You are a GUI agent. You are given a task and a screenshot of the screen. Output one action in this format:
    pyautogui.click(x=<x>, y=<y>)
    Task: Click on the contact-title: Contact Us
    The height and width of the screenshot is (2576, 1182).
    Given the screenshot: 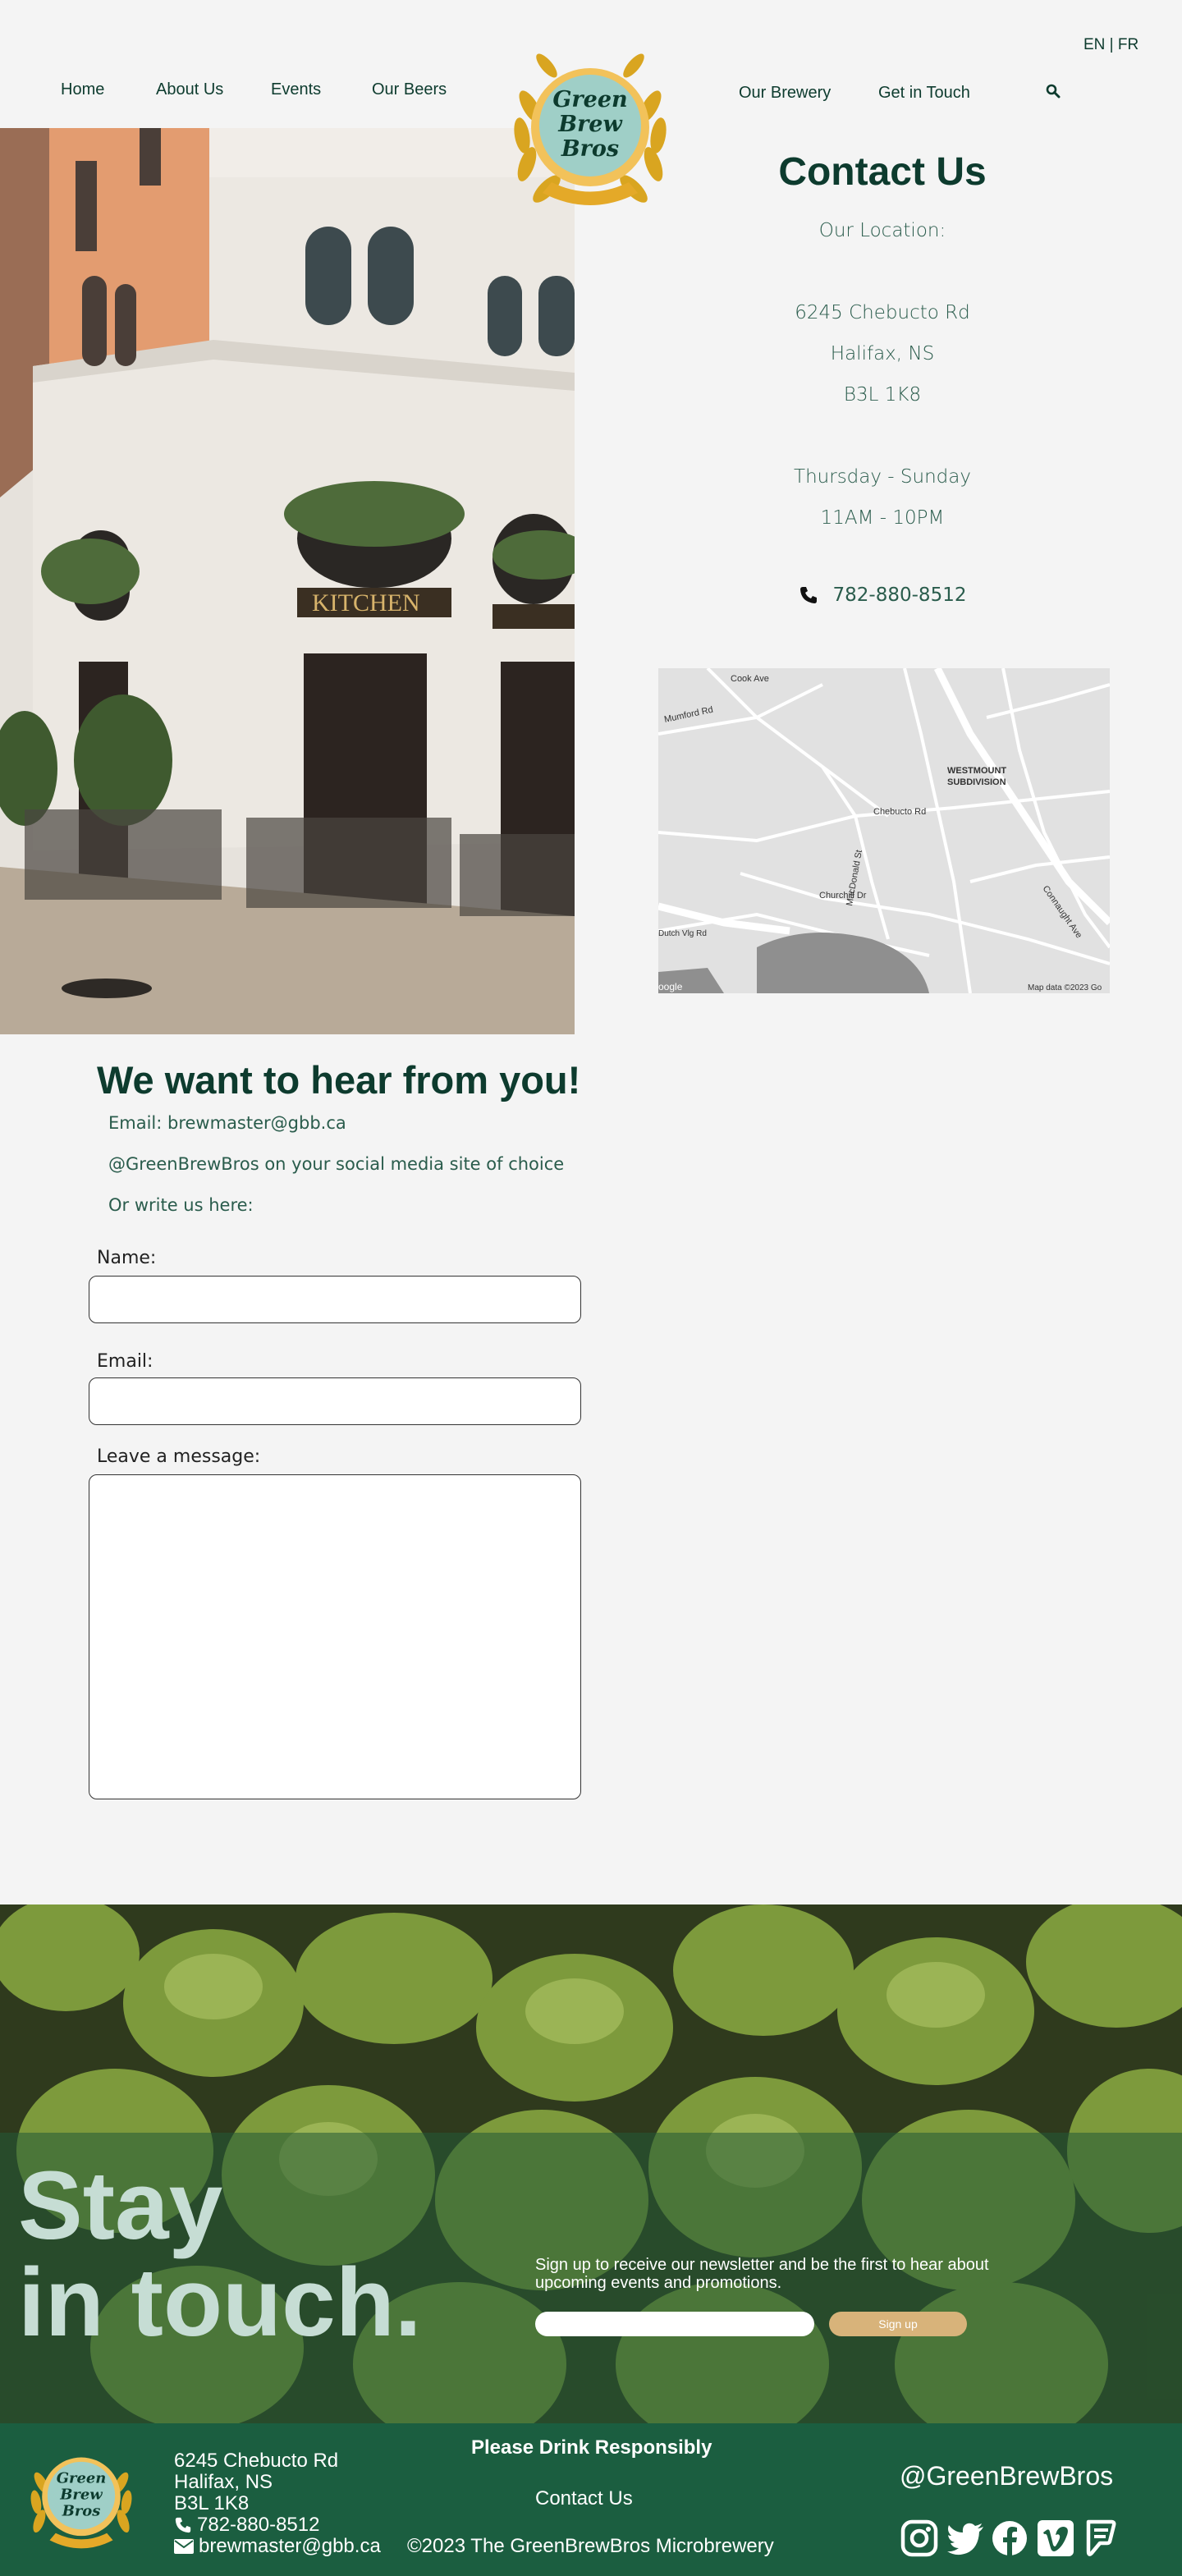 What is the action you would take?
    pyautogui.click(x=882, y=172)
    